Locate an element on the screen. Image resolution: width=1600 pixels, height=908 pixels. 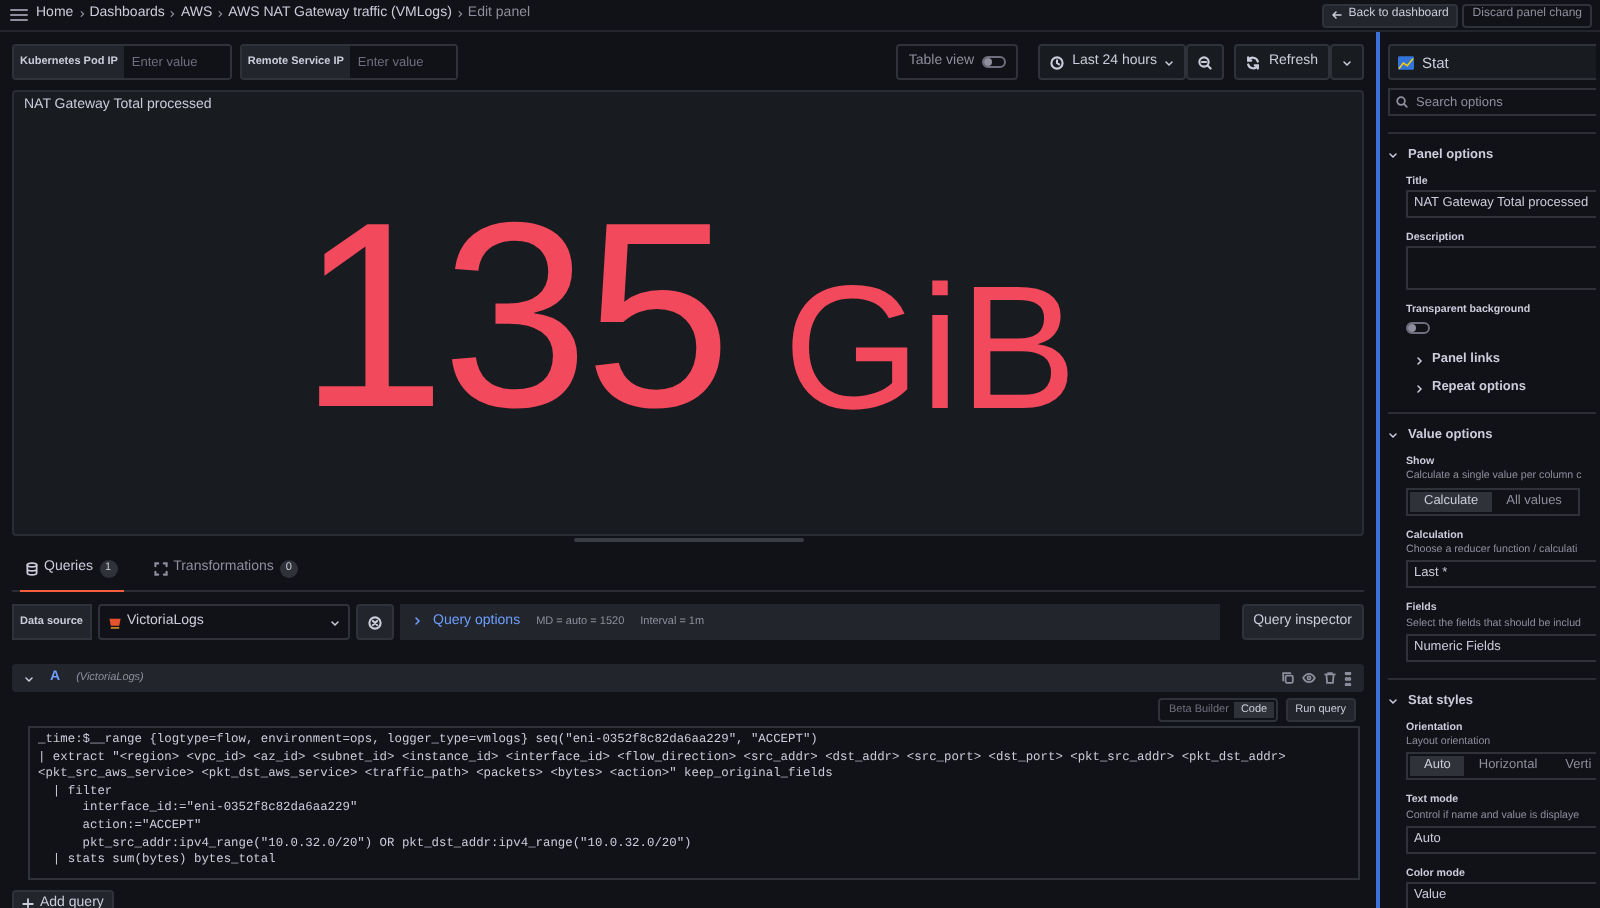
circle-x-icon is located at coordinates (374, 622).